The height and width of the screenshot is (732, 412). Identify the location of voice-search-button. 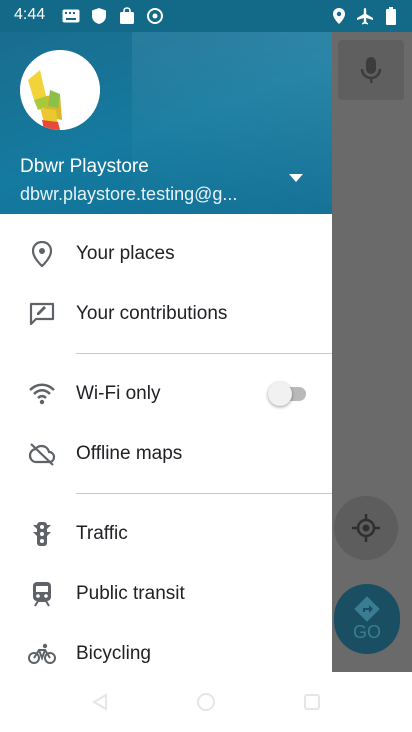
(371, 70).